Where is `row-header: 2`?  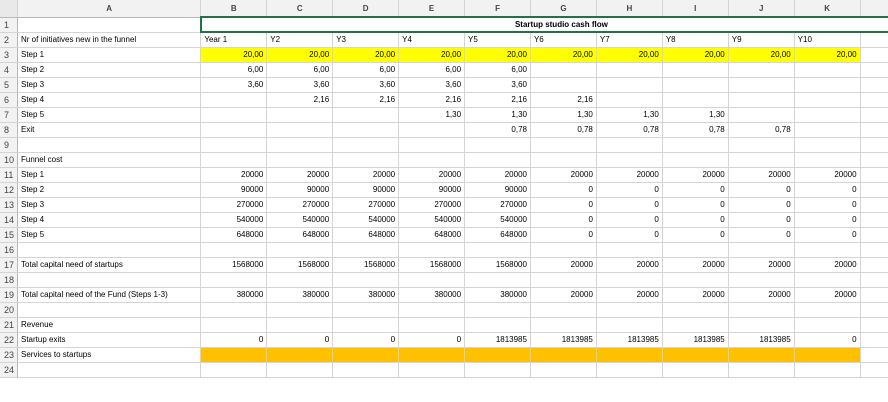 row-header: 2 is located at coordinates (9, 40).